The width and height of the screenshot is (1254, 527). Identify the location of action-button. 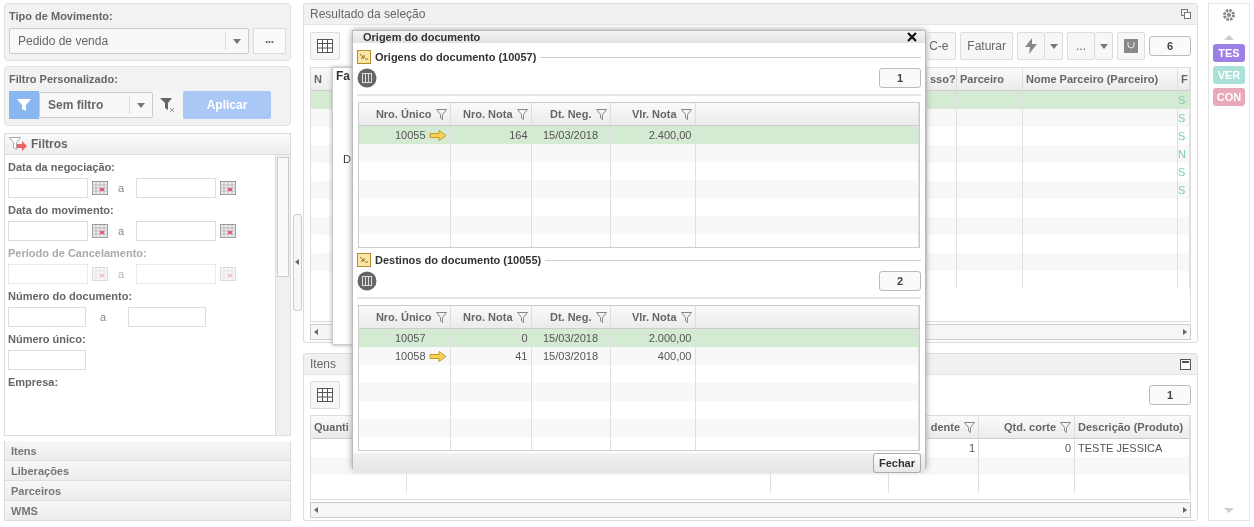
(1031, 46).